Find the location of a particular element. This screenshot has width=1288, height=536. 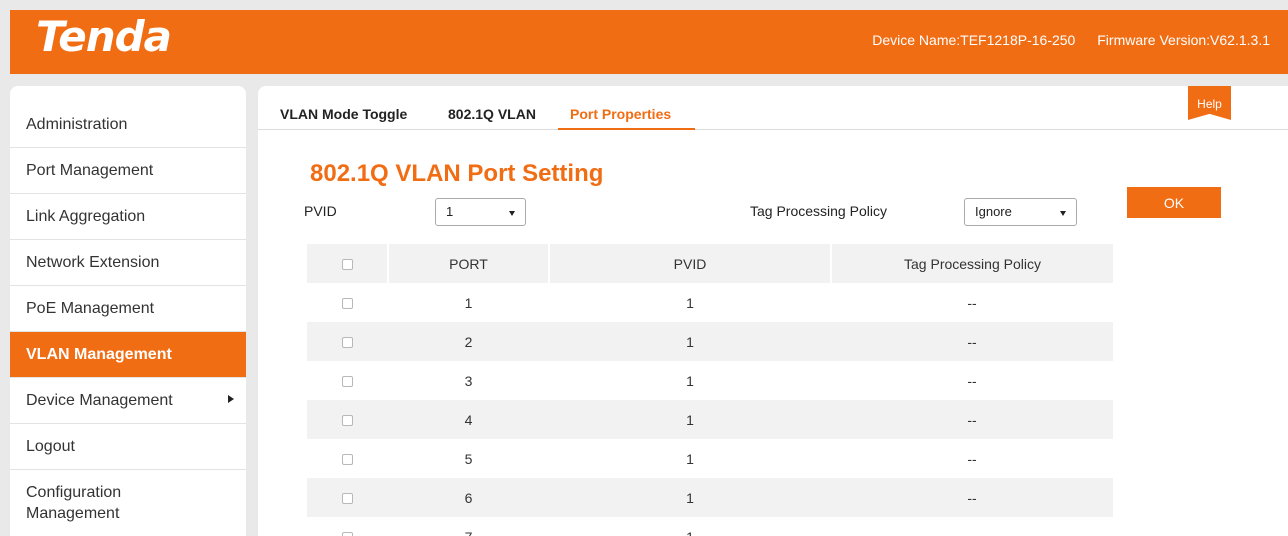

table-header-row: PORT PVID Tag Processing Policy is located at coordinates (710, 263).